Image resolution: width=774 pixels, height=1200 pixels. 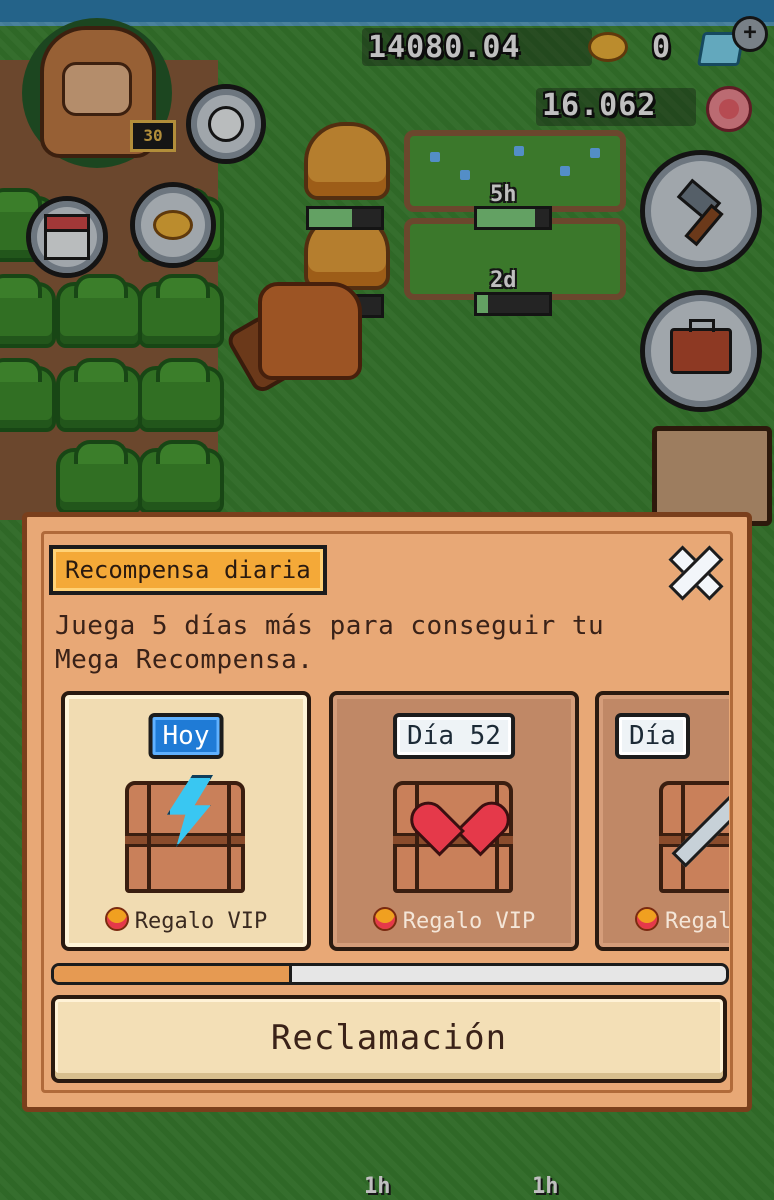 I want to click on day-badge: Día, so click(x=652, y=736).